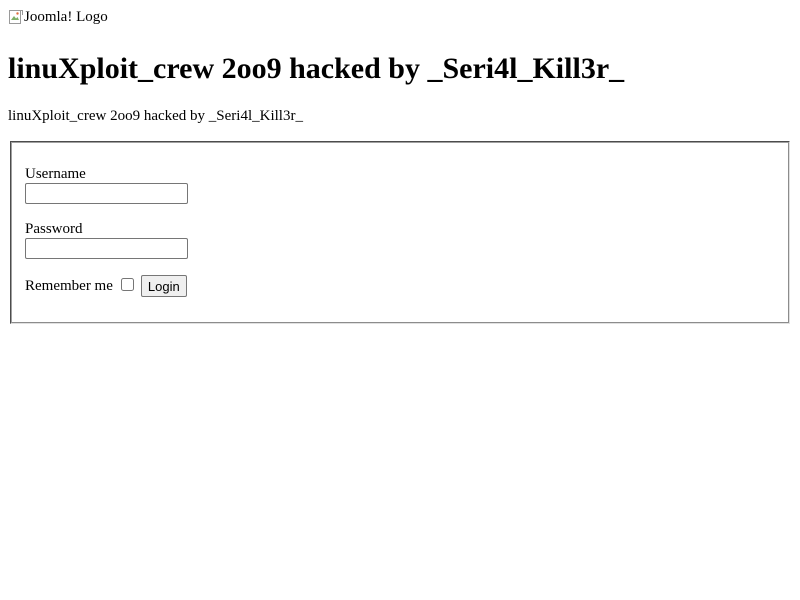 Image resolution: width=800 pixels, height=600 pixels. I want to click on joomla-logo: Joomla! Logo, so click(58, 17).